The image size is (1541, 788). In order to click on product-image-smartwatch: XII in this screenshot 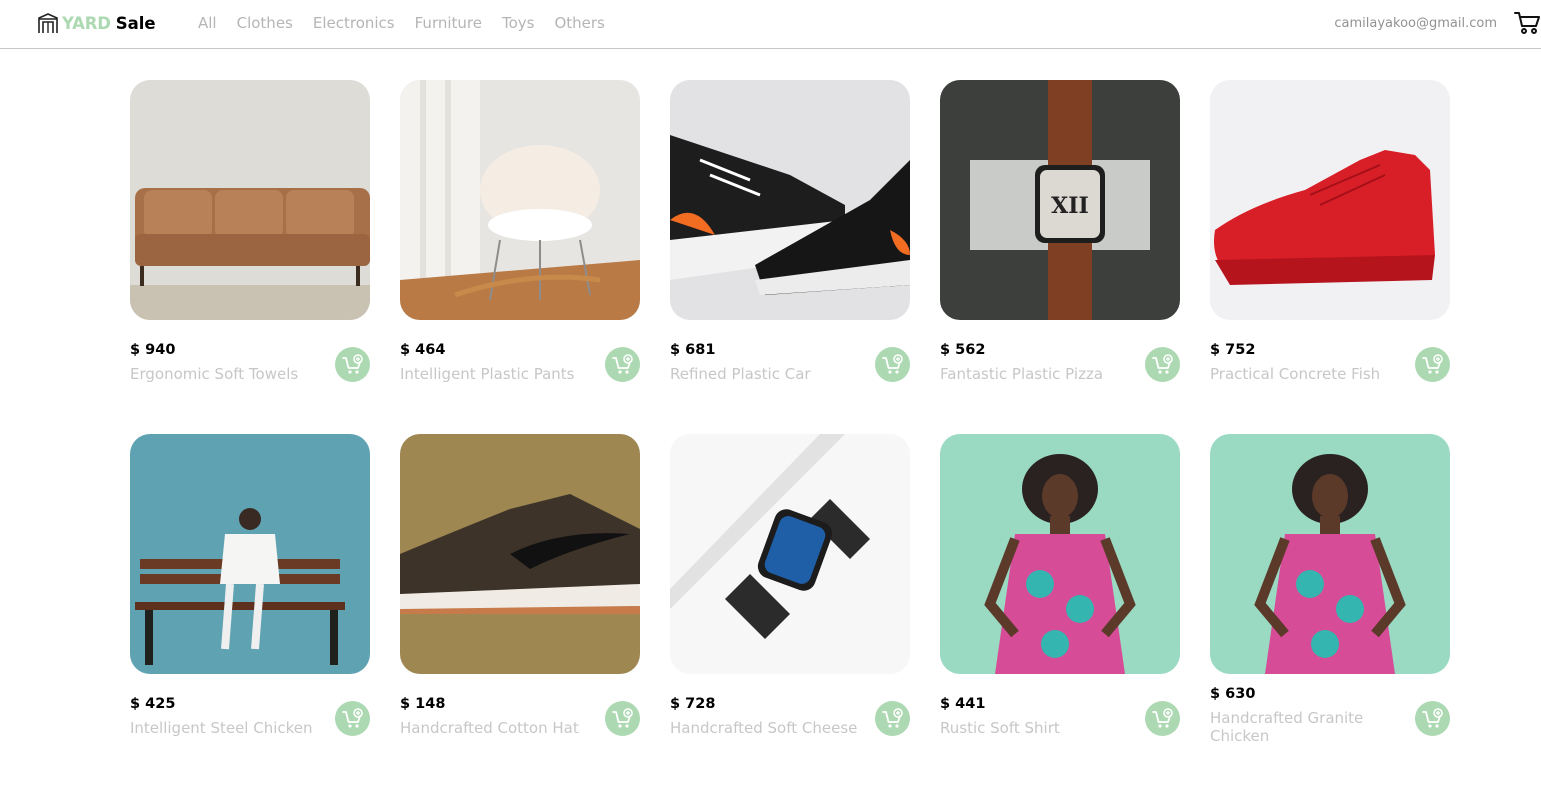, I will do `click(1060, 200)`.